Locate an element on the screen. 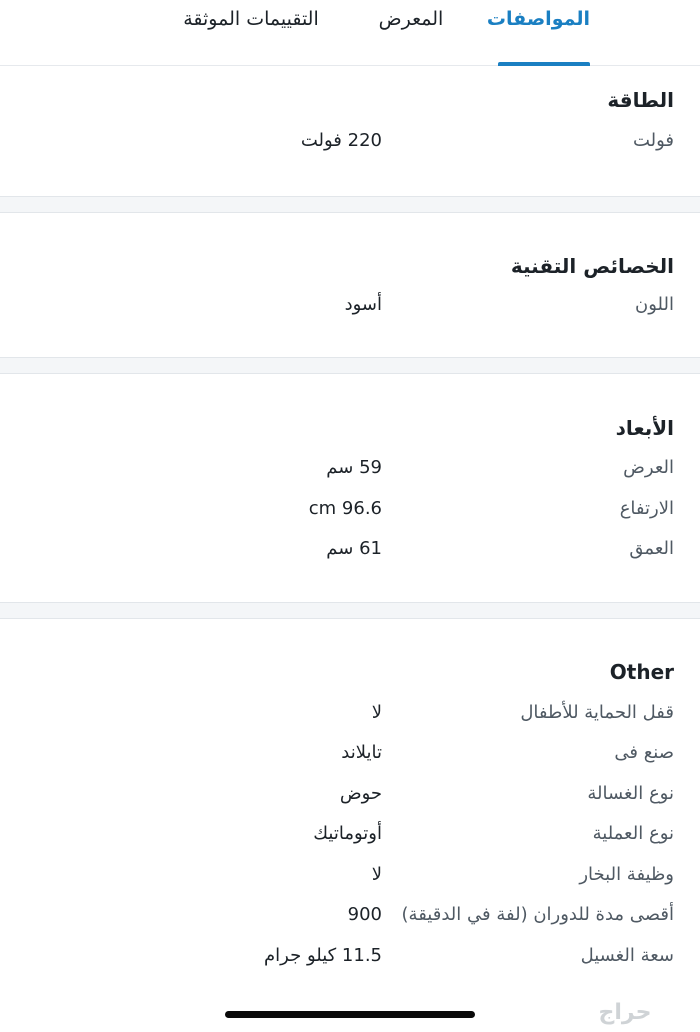  spec-value-voltage: 220 فولت is located at coordinates (341, 140).